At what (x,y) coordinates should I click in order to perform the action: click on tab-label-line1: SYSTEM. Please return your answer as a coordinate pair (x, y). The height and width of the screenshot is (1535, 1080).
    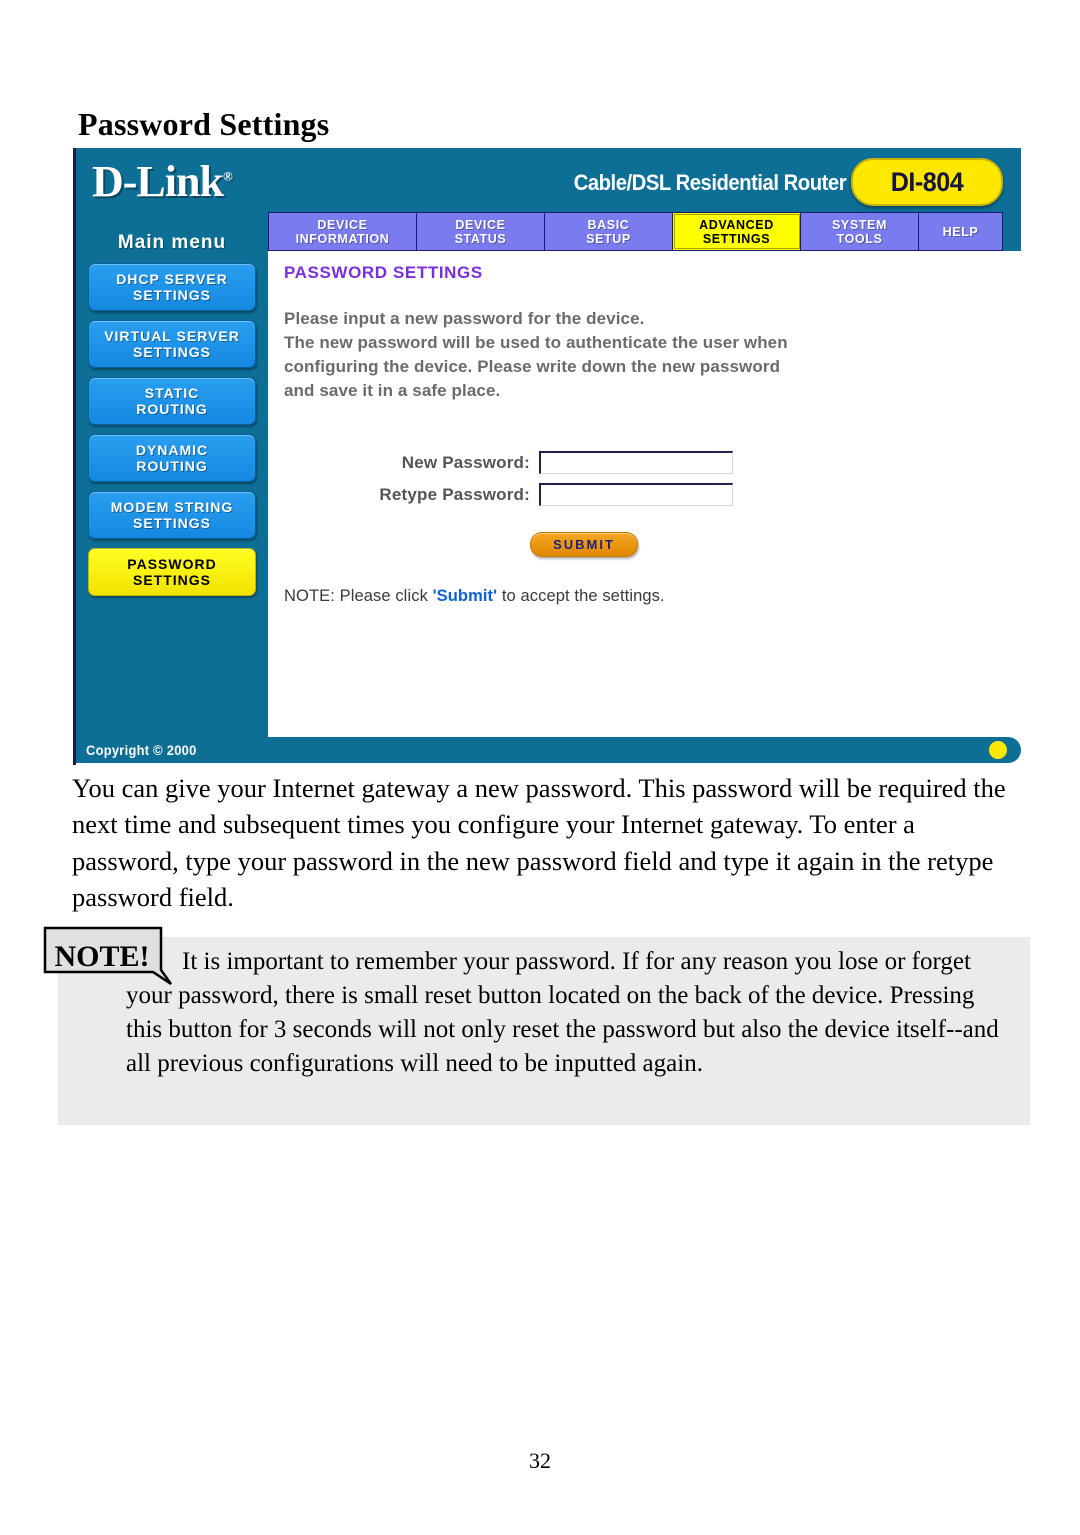
    Looking at the image, I should click on (859, 224).